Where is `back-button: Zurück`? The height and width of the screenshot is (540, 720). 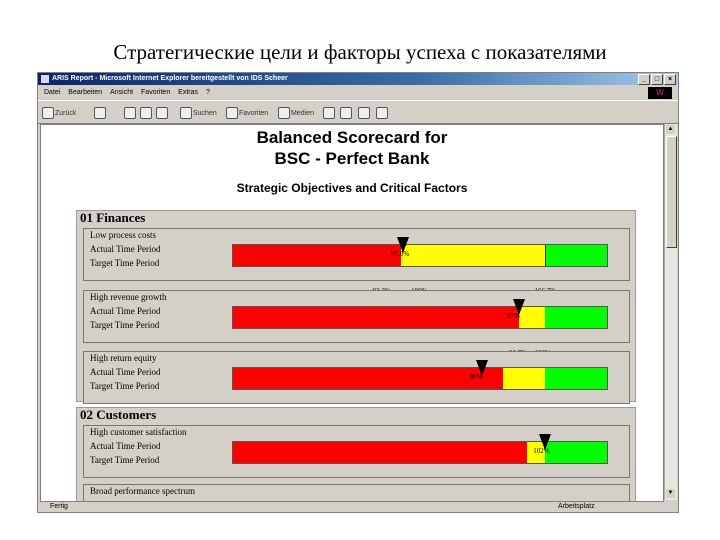 back-button: Zurück is located at coordinates (59, 113).